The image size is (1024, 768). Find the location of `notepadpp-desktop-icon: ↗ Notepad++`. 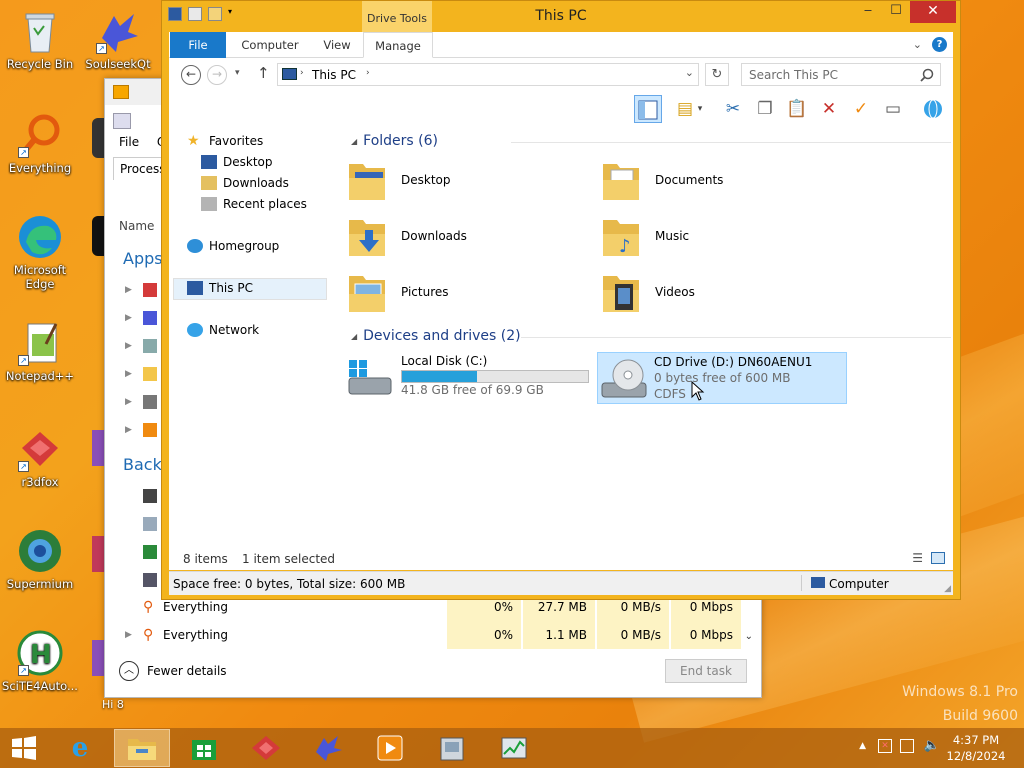

notepadpp-desktop-icon: ↗ Notepad++ is located at coordinates (40, 351).